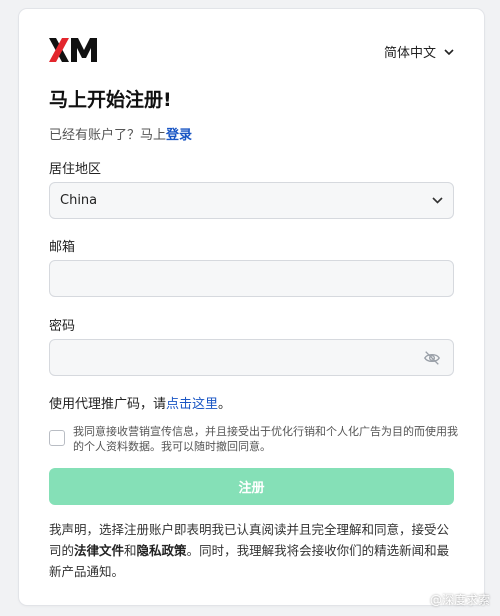  I want to click on consent-checkbox, so click(57, 438).